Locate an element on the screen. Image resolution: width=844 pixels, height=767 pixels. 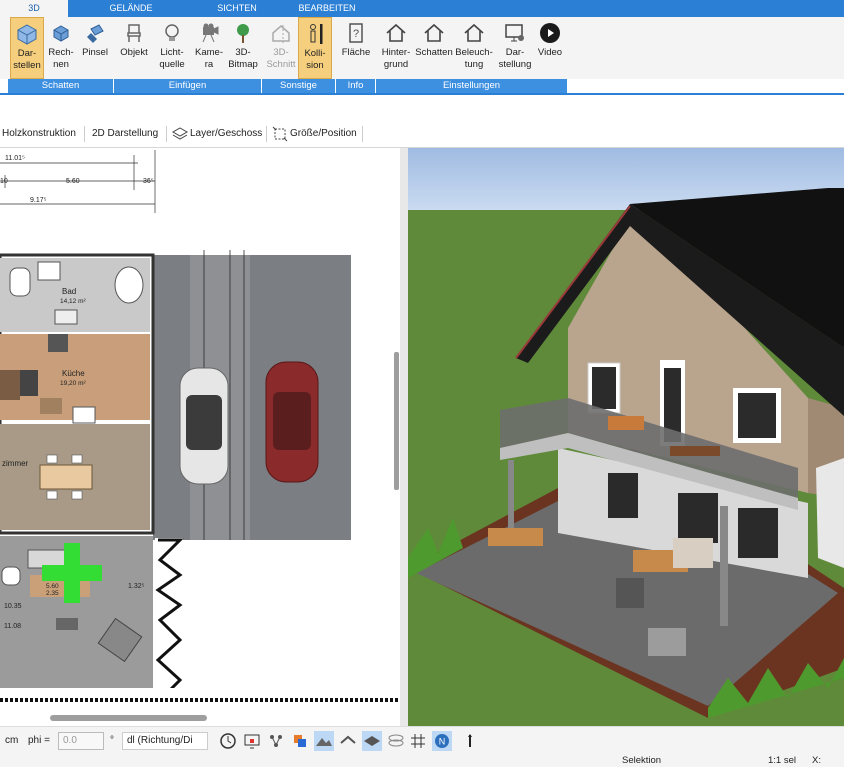
monitor-icon is located at coordinates (252, 741).